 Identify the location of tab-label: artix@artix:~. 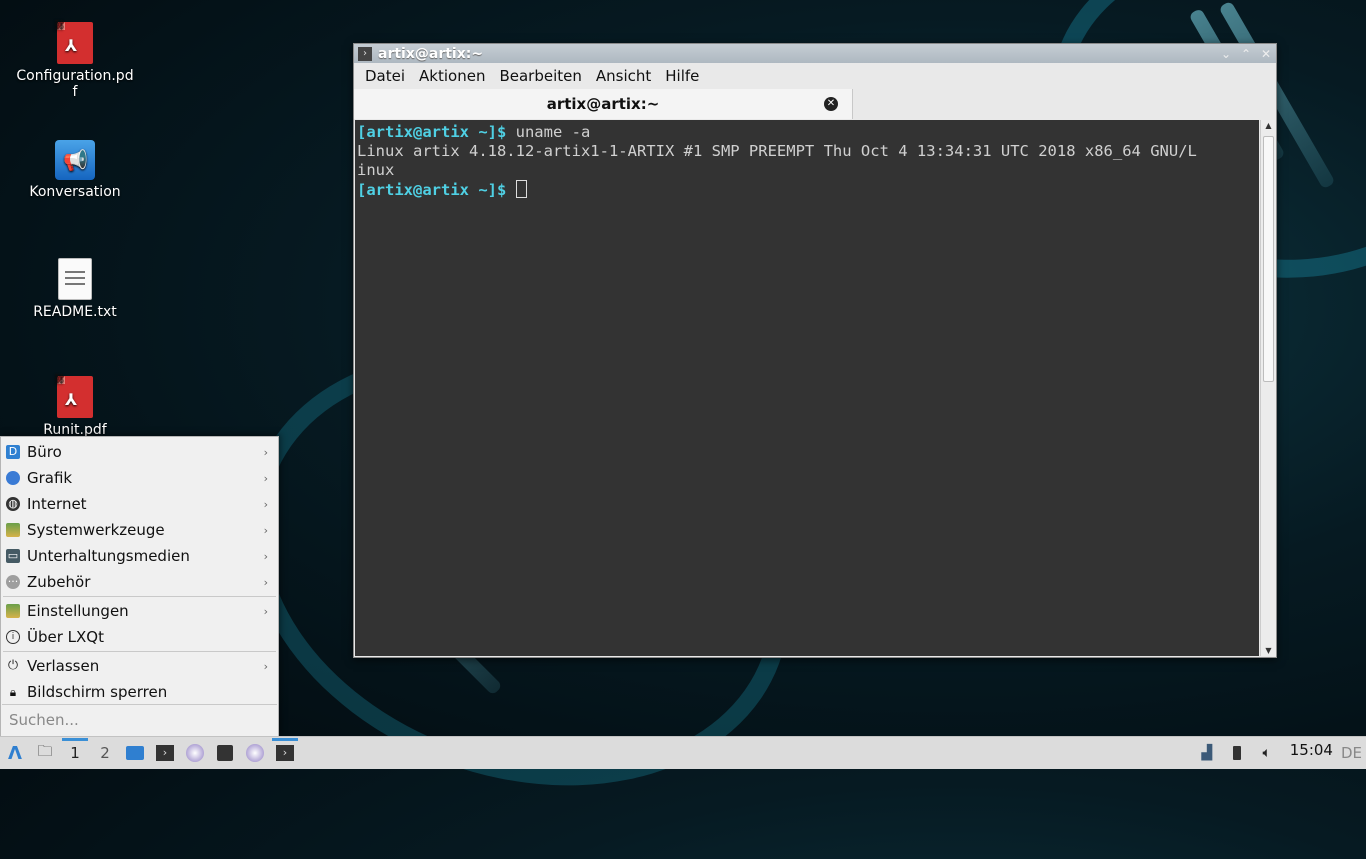
(603, 104).